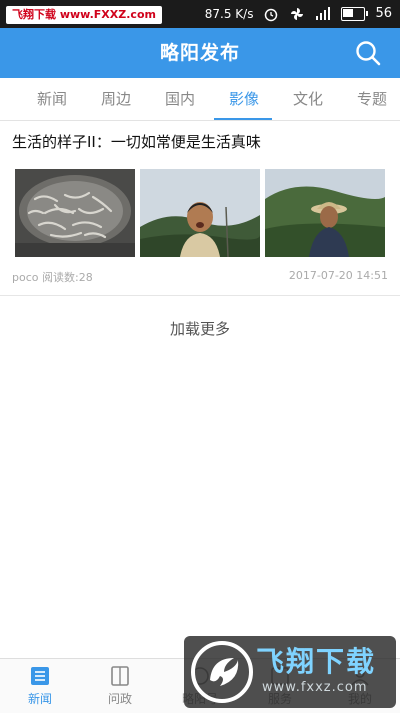 The height and width of the screenshot is (713, 400). I want to click on nav-label-politics: 问政, so click(119, 699).